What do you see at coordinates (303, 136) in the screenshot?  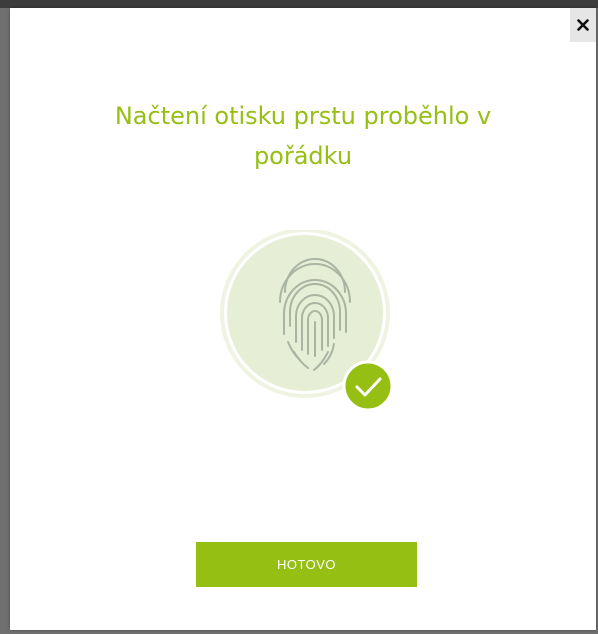 I see `dialog-title: Načtení otisku prstu proběhlo v pořádku` at bounding box center [303, 136].